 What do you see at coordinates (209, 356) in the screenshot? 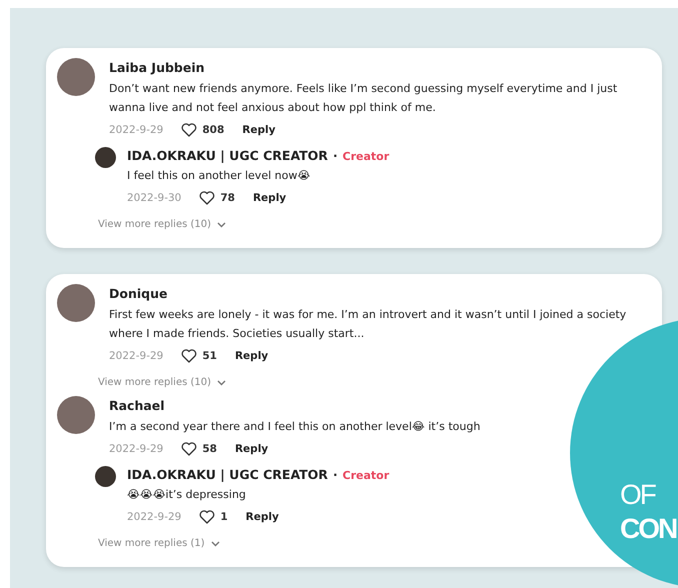
I see `like-count: 51` at bounding box center [209, 356].